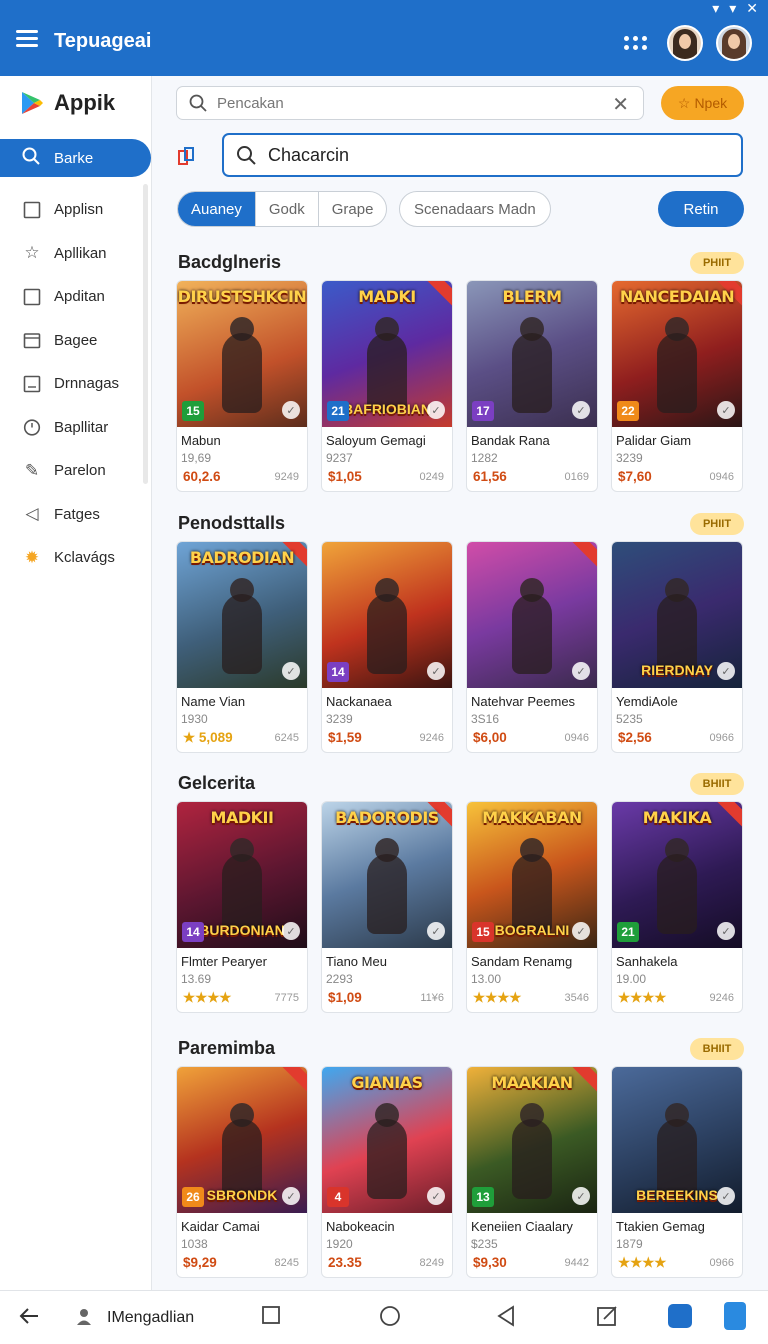 The height and width of the screenshot is (1344, 768). I want to click on clear-icon: ✕, so click(620, 104).